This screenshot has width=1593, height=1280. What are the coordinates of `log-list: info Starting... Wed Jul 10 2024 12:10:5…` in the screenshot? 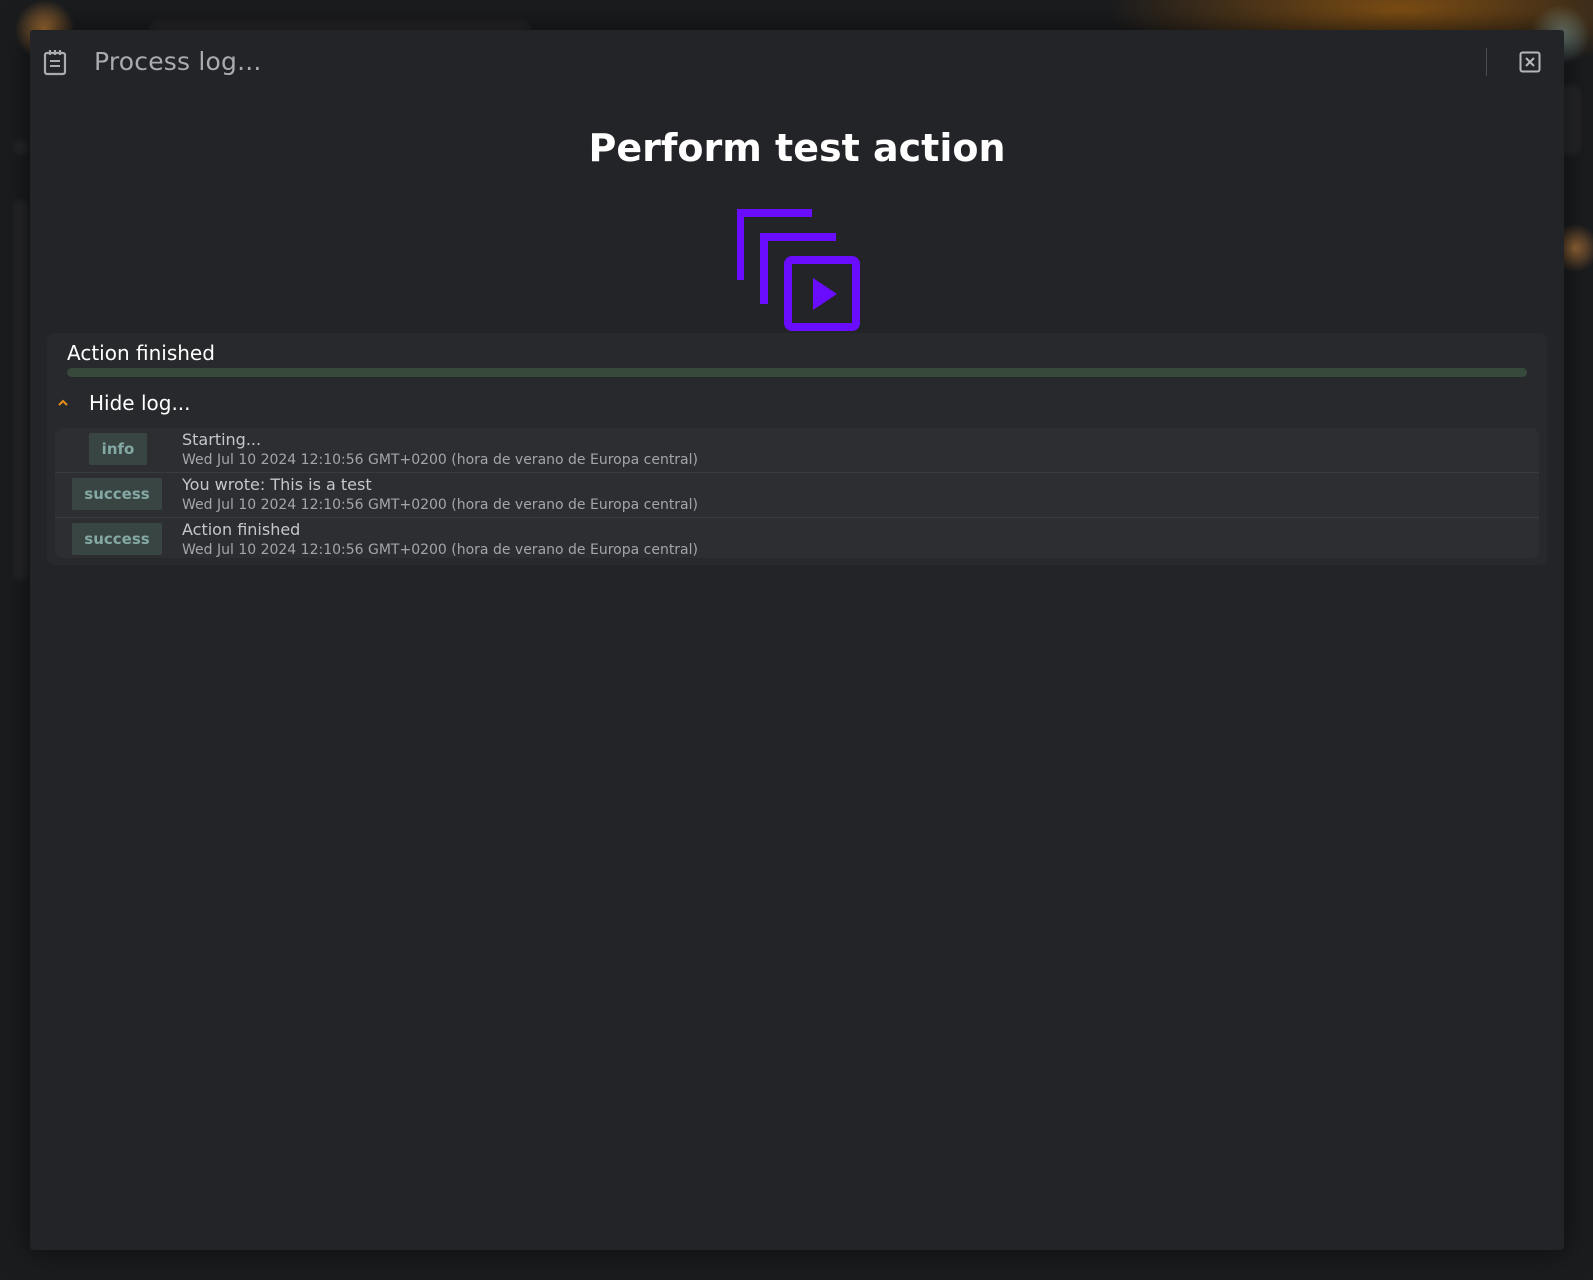 It's located at (797, 493).